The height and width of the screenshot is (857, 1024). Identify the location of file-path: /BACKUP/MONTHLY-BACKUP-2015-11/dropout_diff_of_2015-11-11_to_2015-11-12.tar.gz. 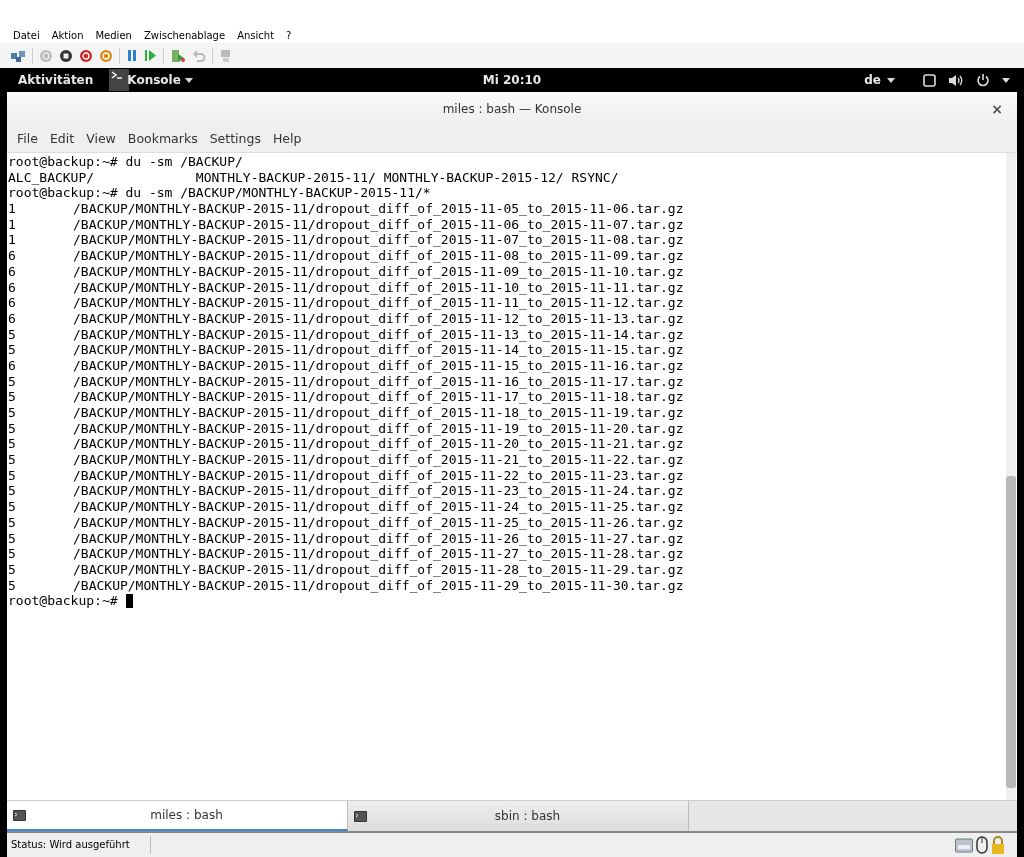
(378, 303).